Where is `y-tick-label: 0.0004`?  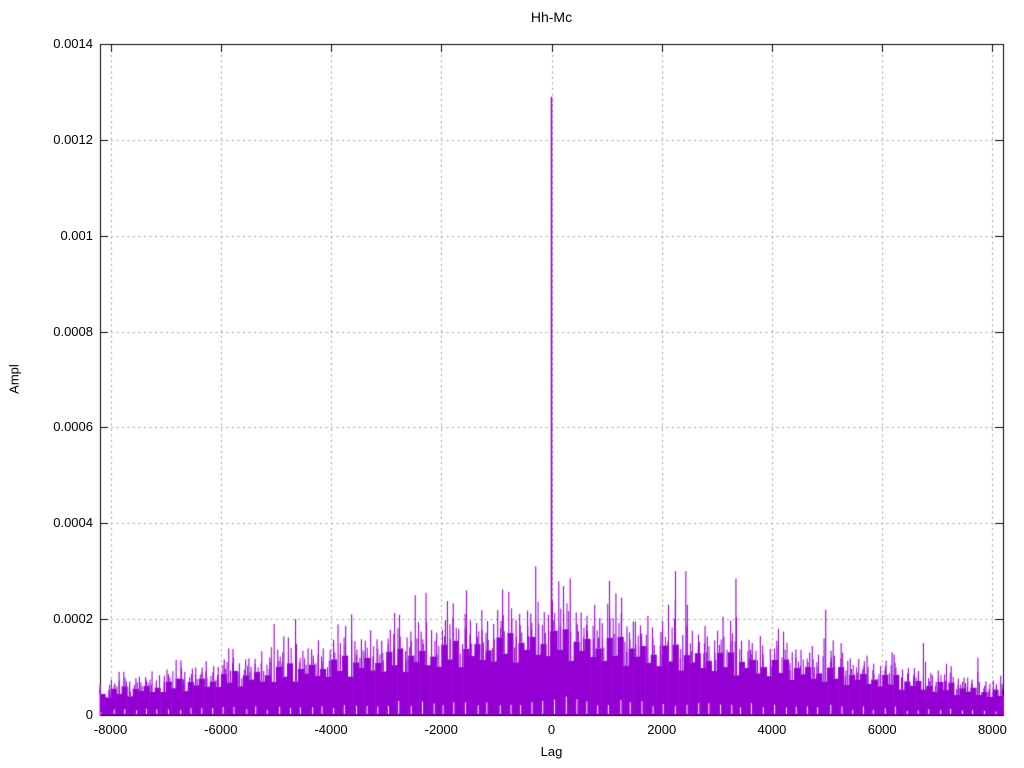 y-tick-label: 0.0004 is located at coordinates (73, 523).